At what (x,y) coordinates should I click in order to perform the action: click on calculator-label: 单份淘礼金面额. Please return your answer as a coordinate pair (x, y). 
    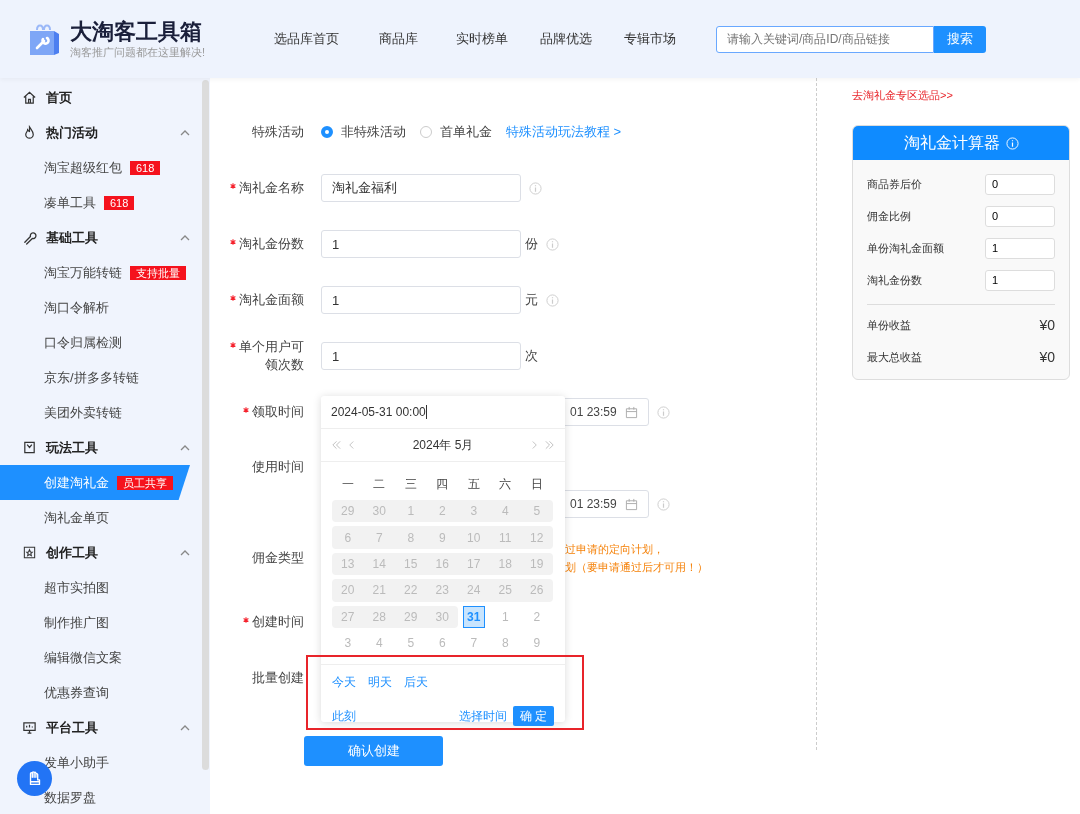
    Looking at the image, I should click on (905, 248).